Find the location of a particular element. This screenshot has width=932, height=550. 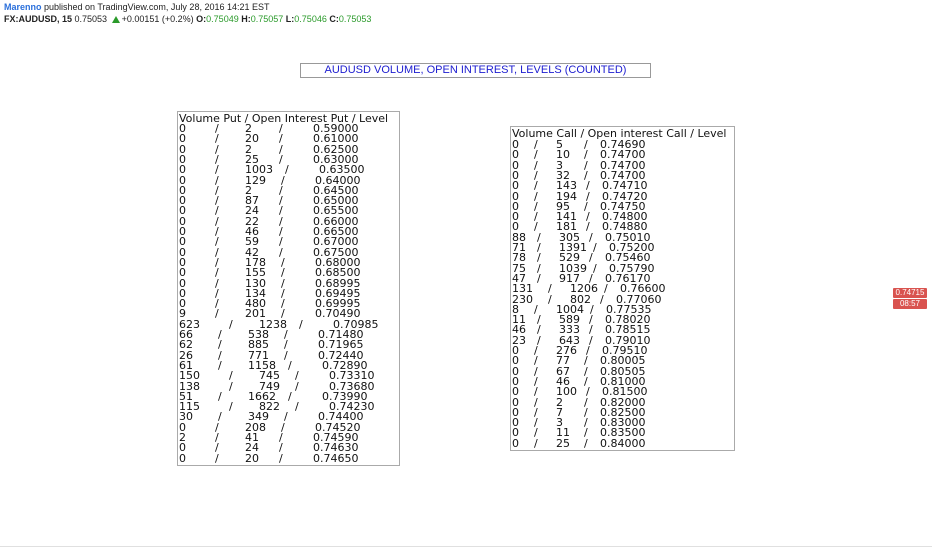

high-value: 0.75057 is located at coordinates (267, 19).